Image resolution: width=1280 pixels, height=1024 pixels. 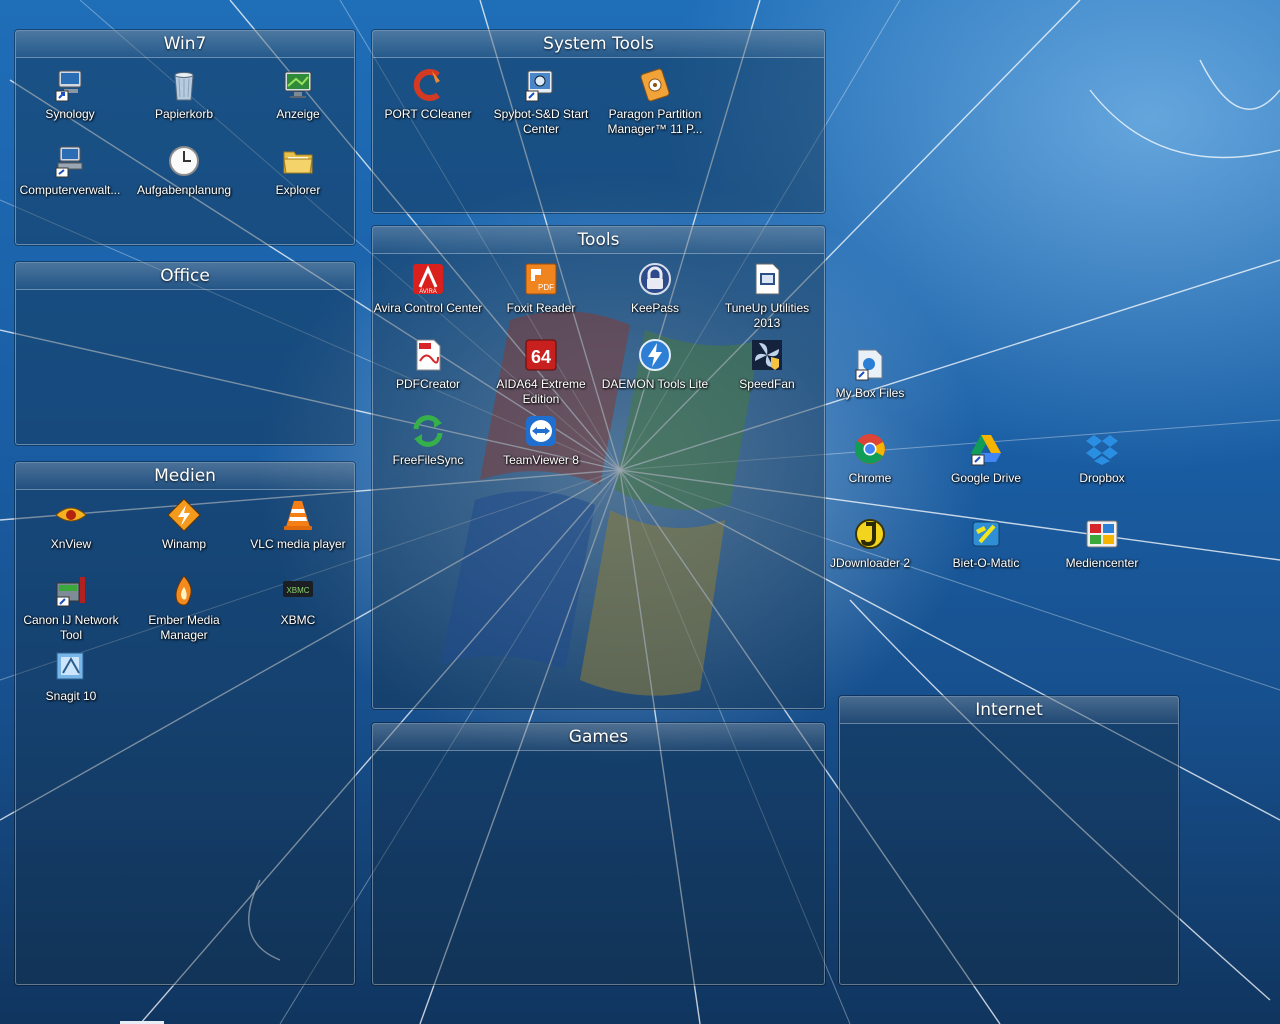 I want to click on desktop-icon-snagit: Snagit 10, so click(x=71, y=676).